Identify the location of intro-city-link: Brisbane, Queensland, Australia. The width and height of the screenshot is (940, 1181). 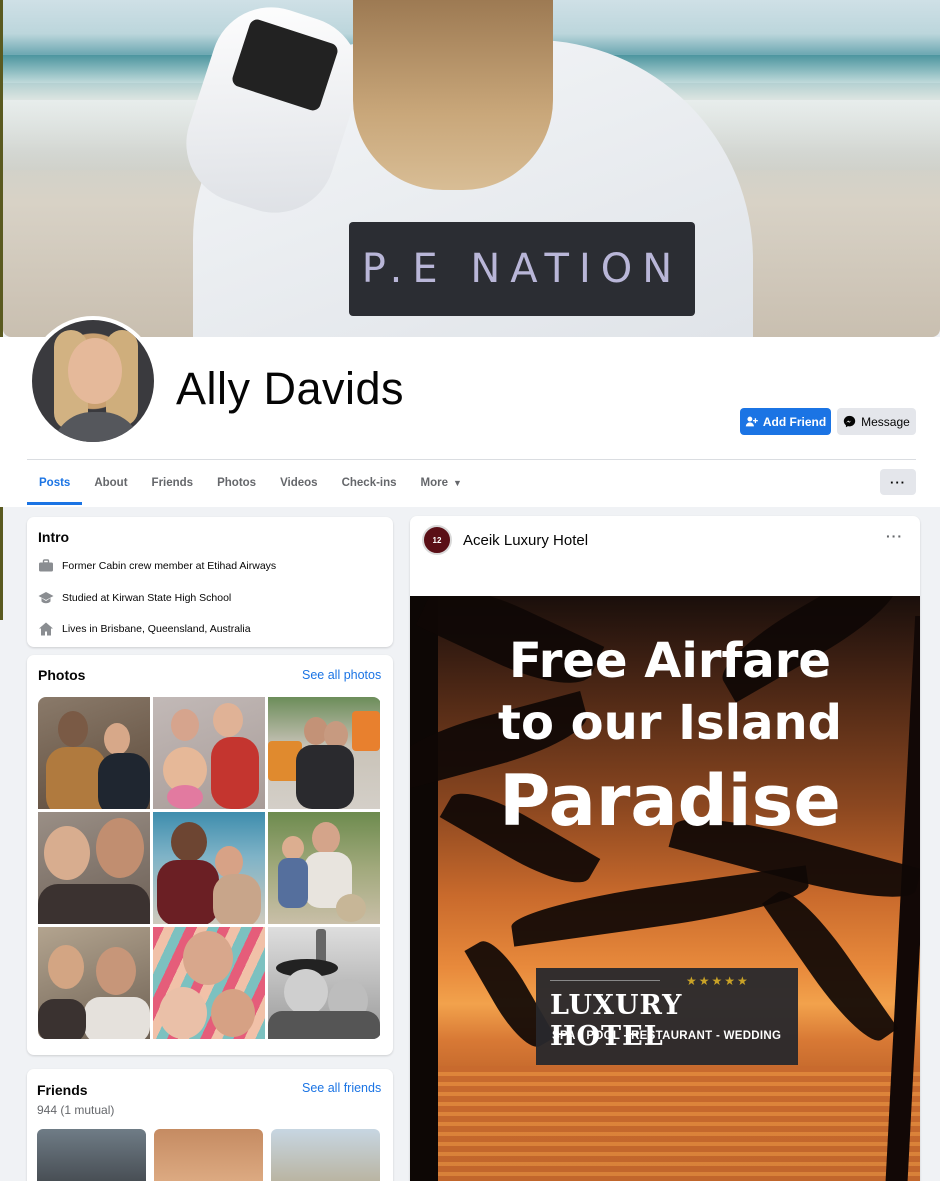
(176, 629).